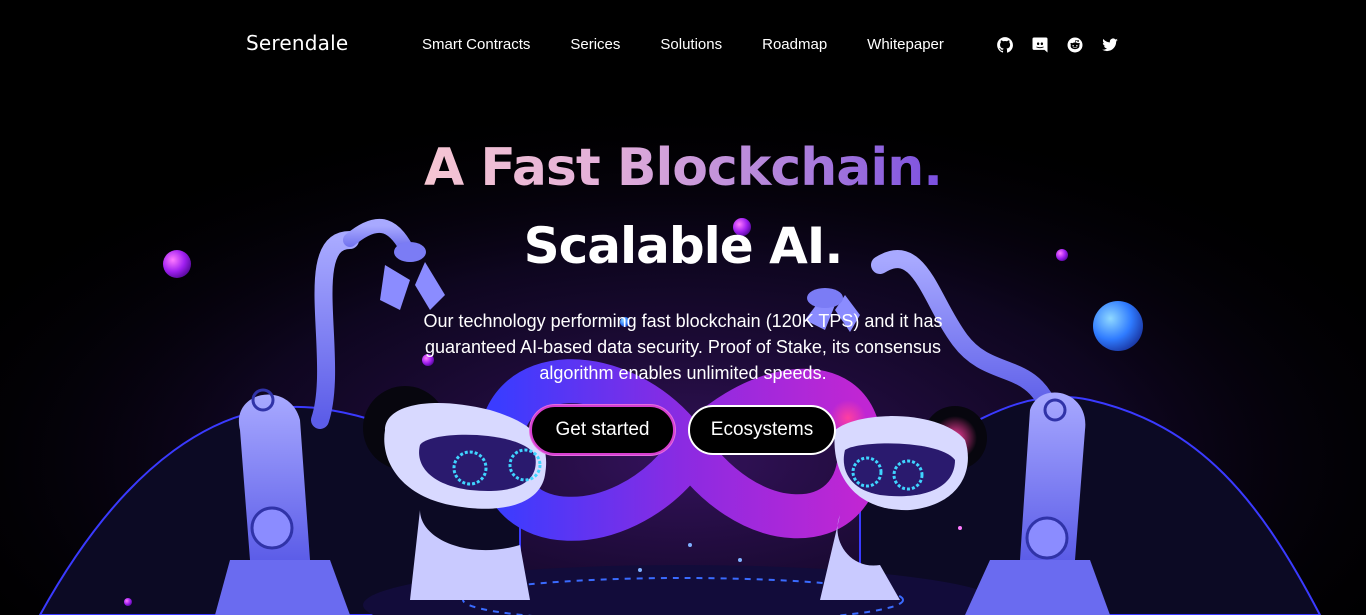  I want to click on ecosystems-button: Ecosystems, so click(762, 430).